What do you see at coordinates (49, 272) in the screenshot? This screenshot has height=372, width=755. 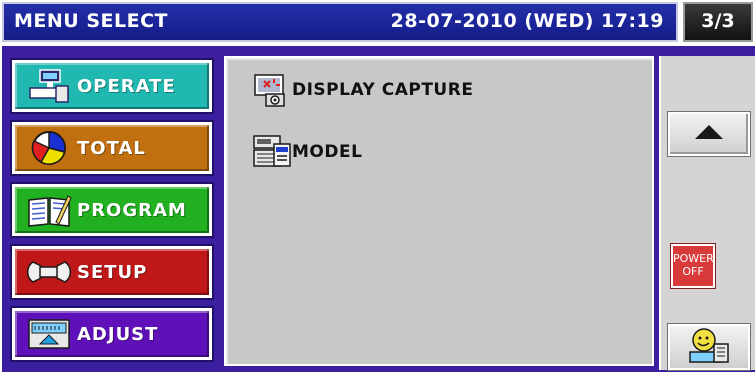 I see `wrench-icon` at bounding box center [49, 272].